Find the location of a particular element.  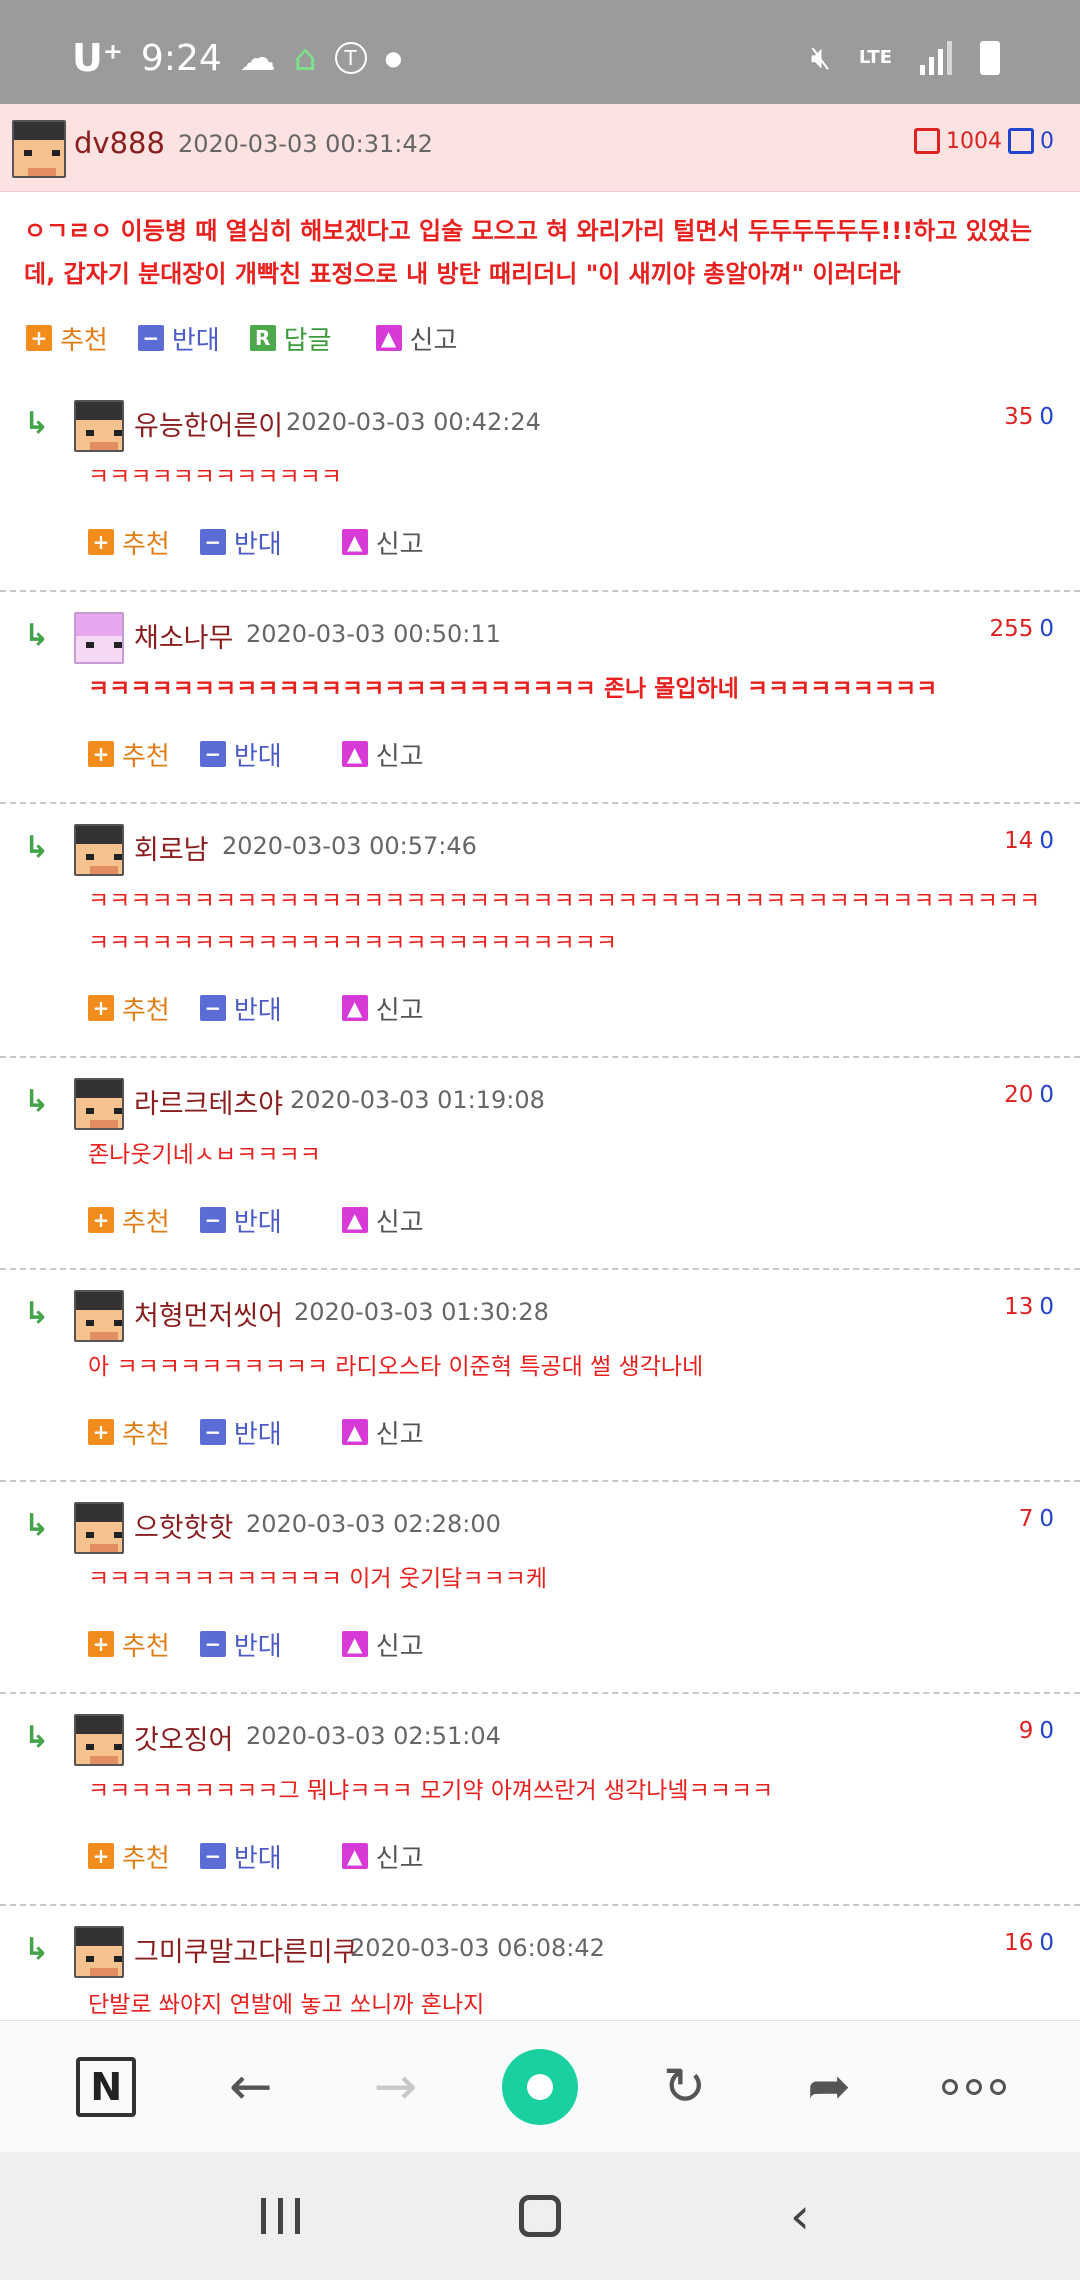

back-button: ← is located at coordinates (251, 2087).